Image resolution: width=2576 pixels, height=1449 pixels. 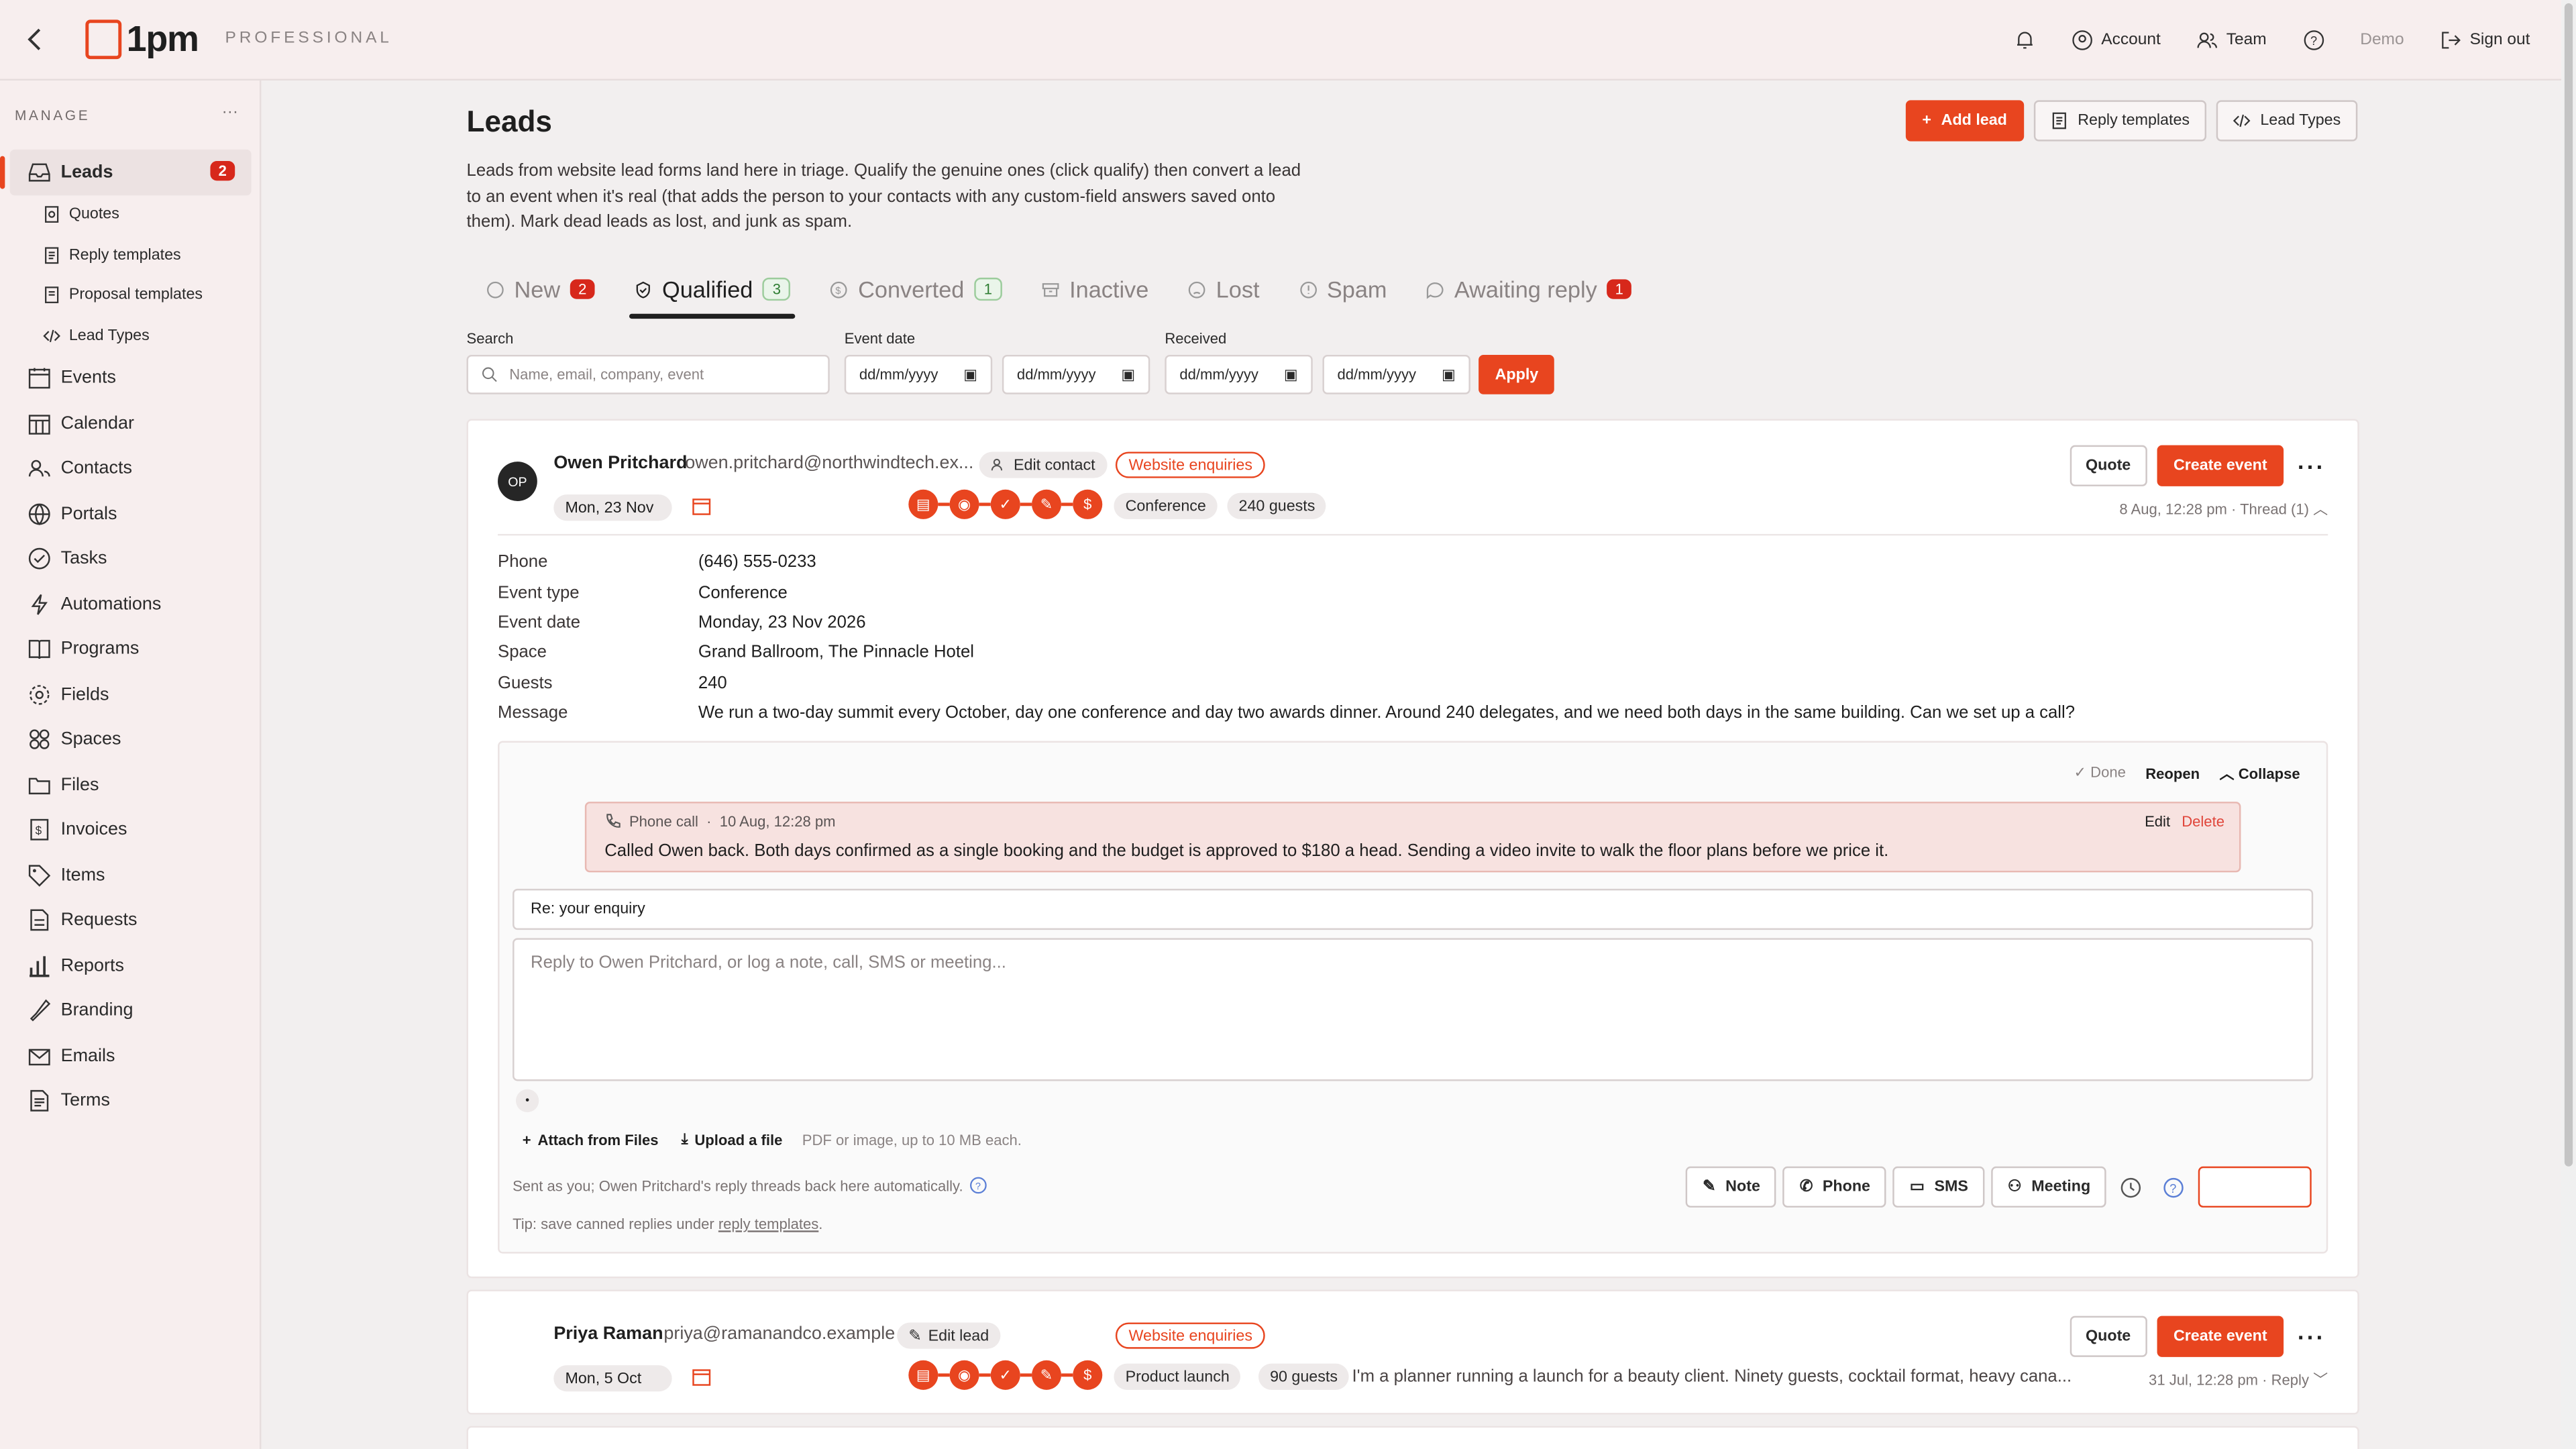 What do you see at coordinates (2499, 40) in the screenshot?
I see `sign-out-label: Sign out` at bounding box center [2499, 40].